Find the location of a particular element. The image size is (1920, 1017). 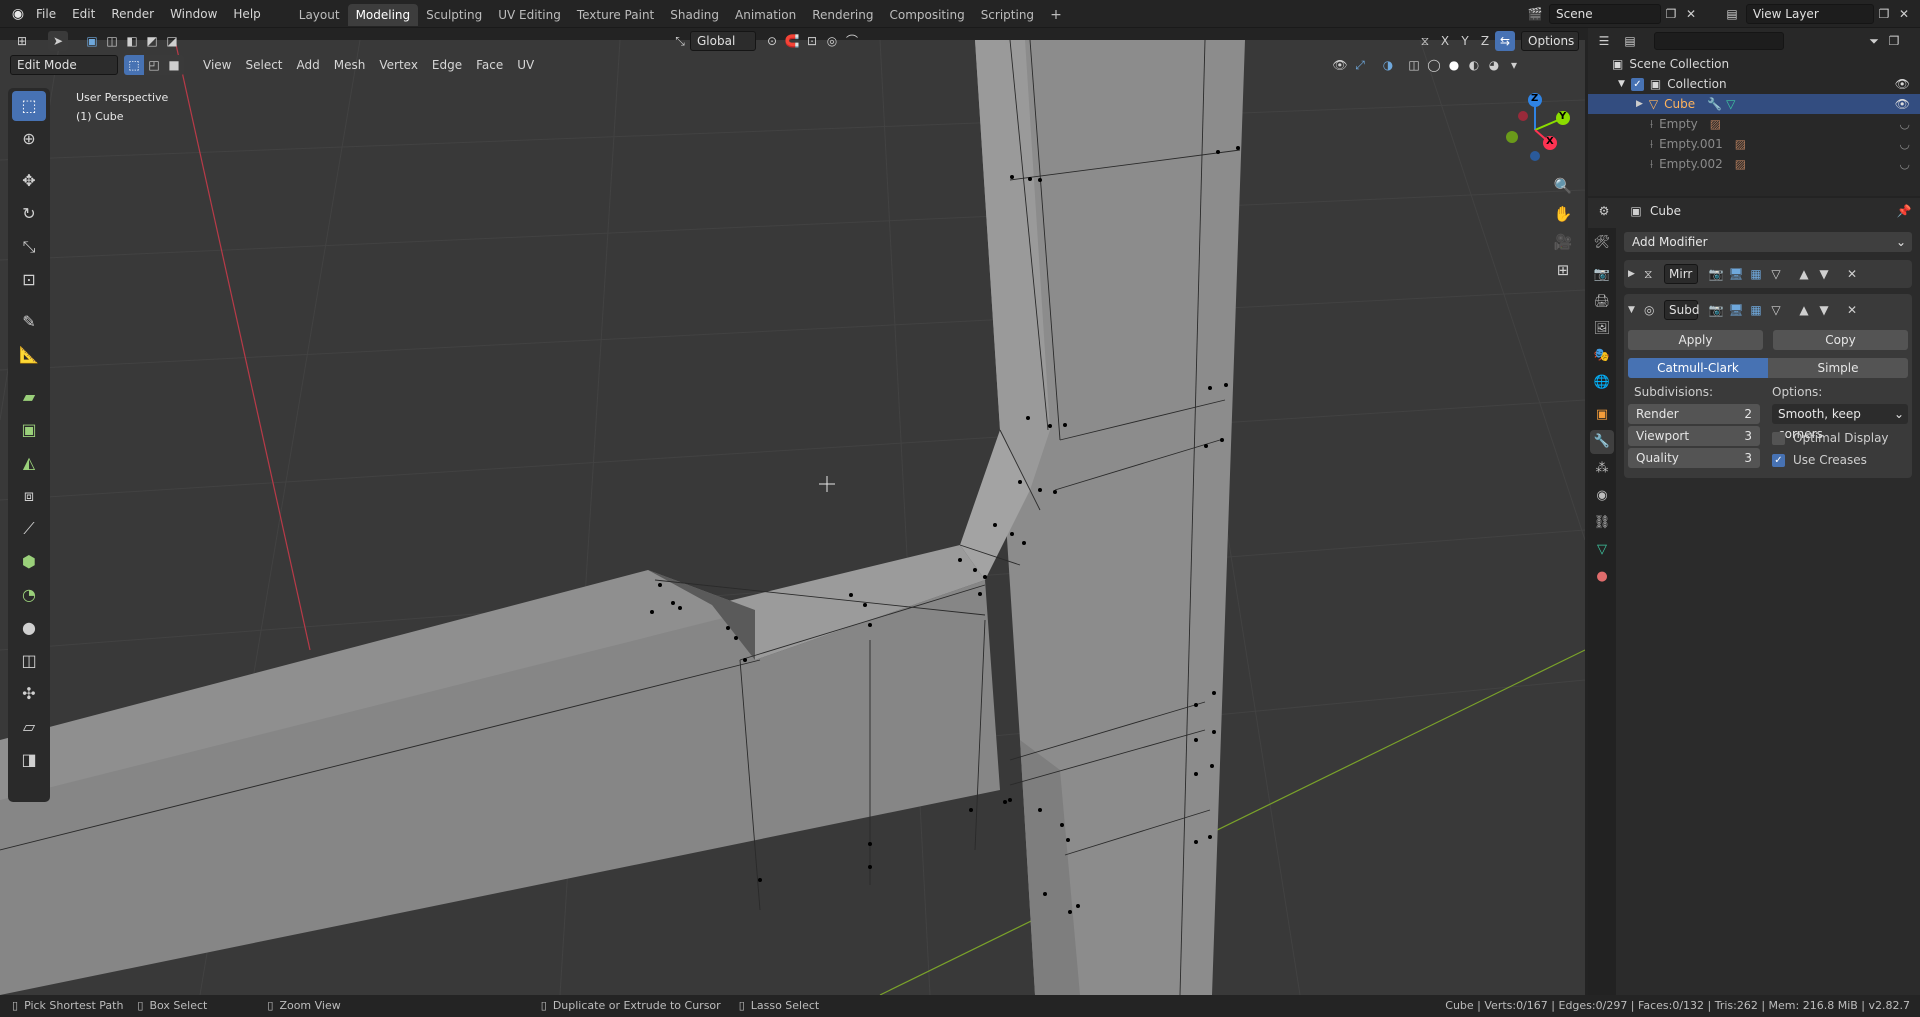

menu-select: Select is located at coordinates (263, 65).